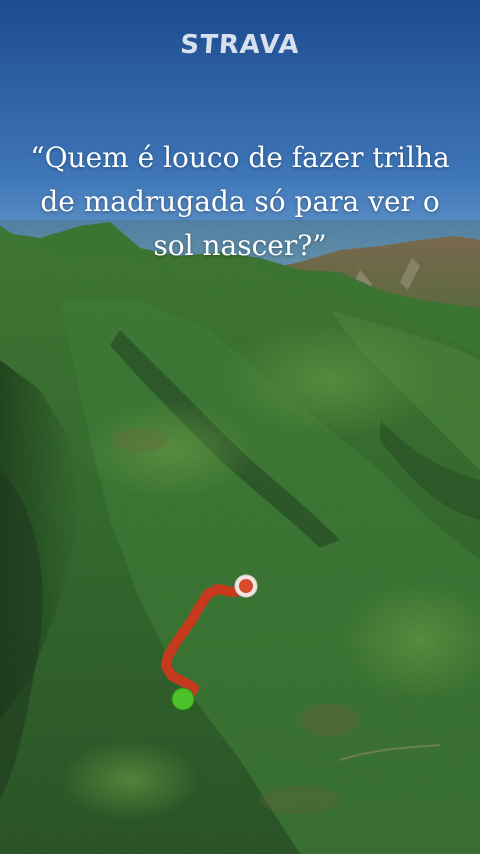 Image resolution: width=480 pixels, height=854 pixels. I want to click on route-end-marker-dot, so click(246, 586).